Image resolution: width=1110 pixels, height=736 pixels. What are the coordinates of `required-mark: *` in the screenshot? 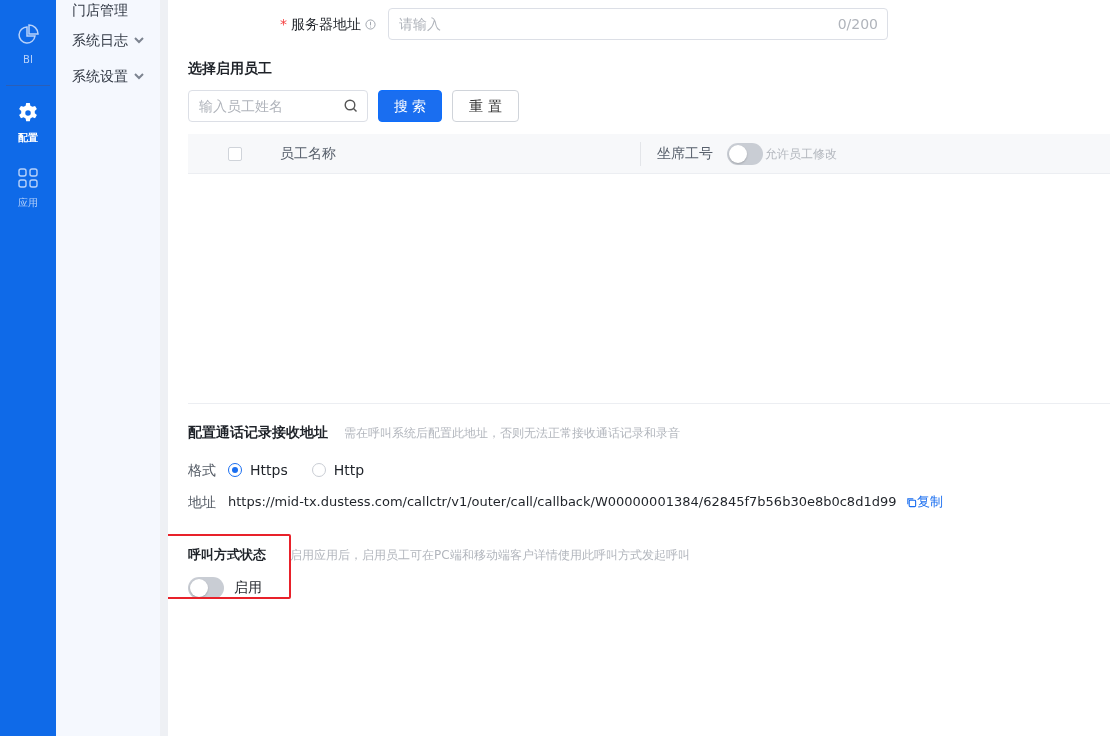 It's located at (283, 24).